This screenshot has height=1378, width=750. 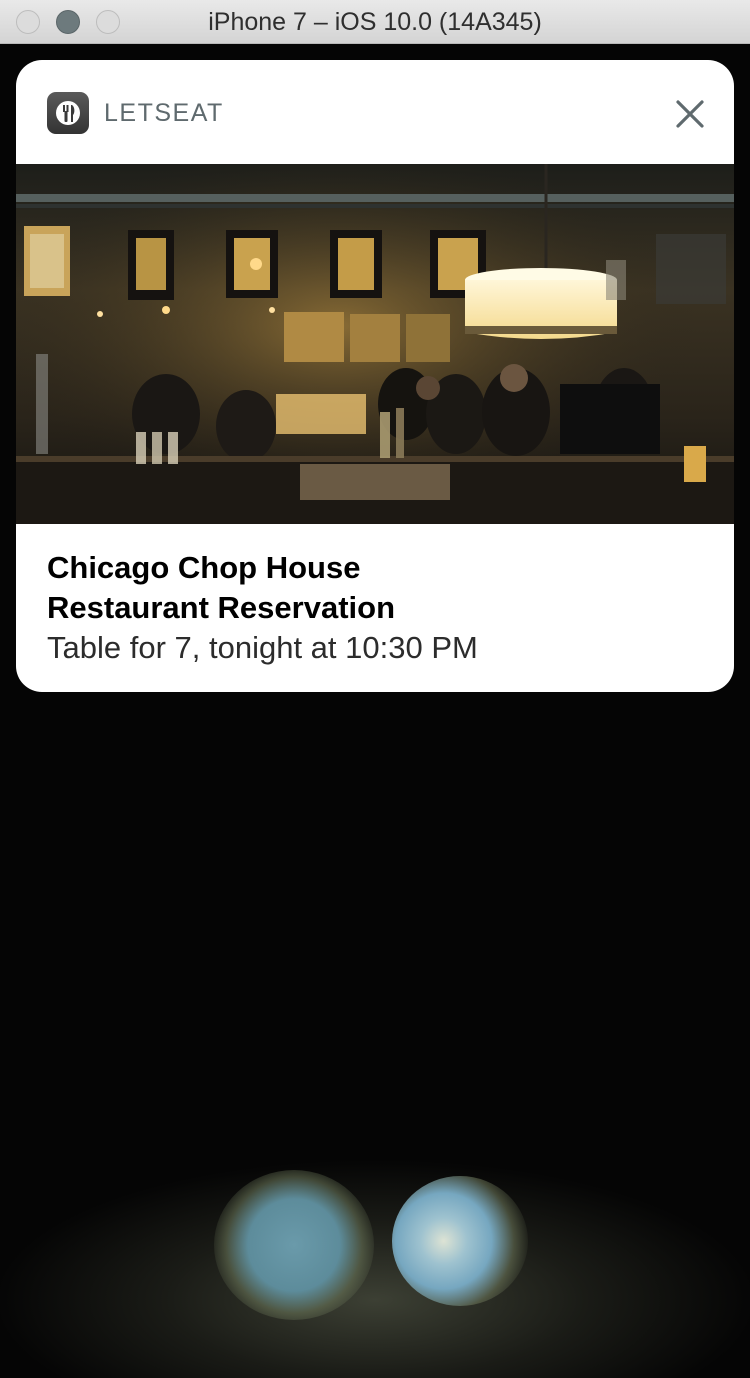 What do you see at coordinates (262, 647) in the screenshot?
I see `notification-body: Table for 7, tonight at 10:30 PM` at bounding box center [262, 647].